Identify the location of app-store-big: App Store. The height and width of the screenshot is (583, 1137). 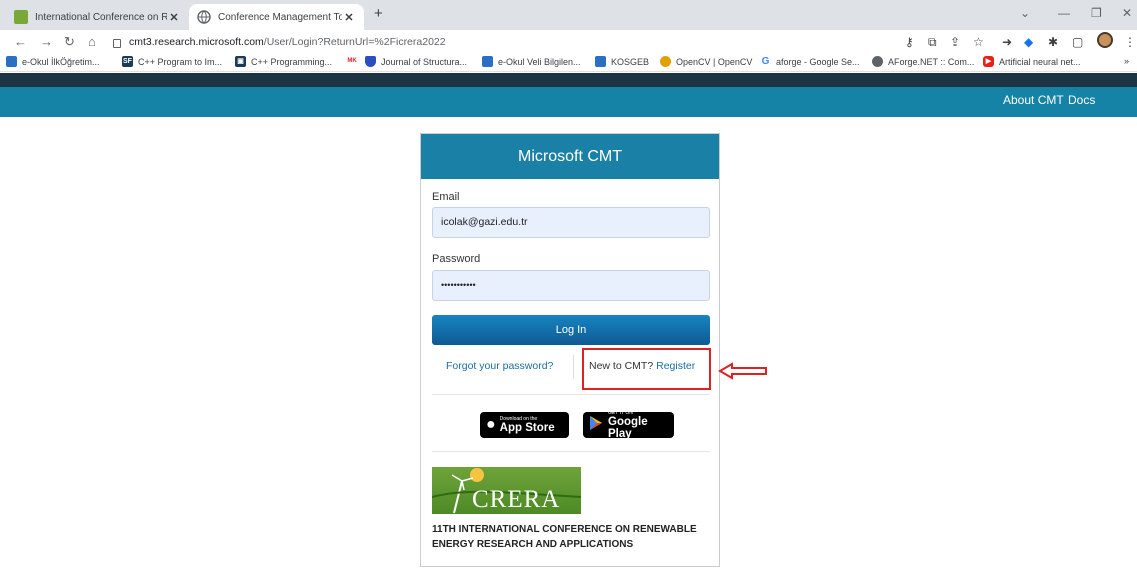
(527, 428).